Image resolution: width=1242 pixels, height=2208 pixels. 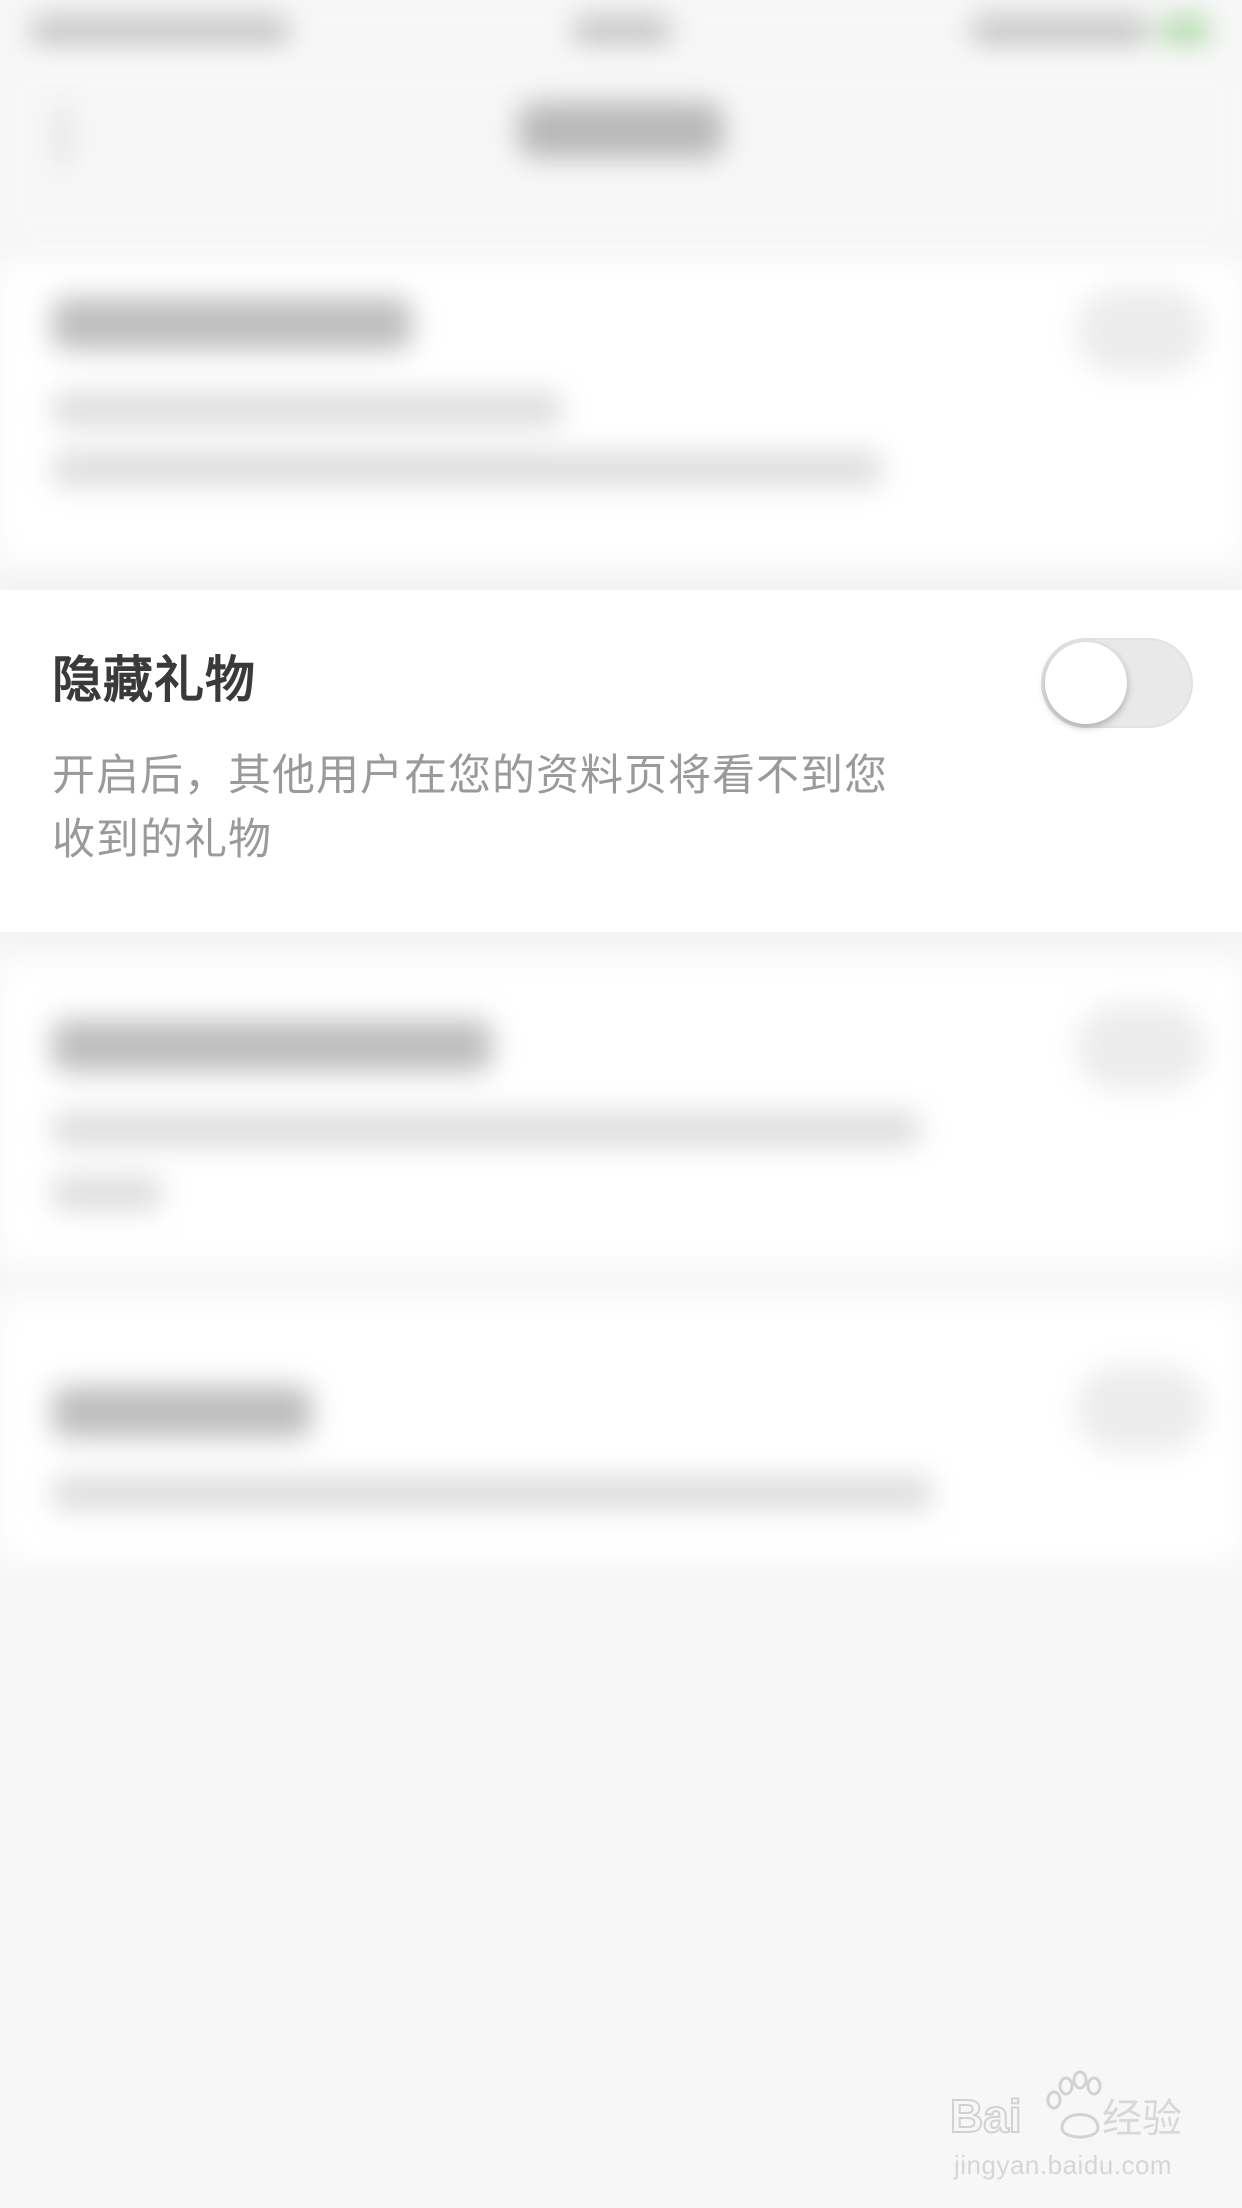 I want to click on toggle-knob, so click(x=1086, y=683).